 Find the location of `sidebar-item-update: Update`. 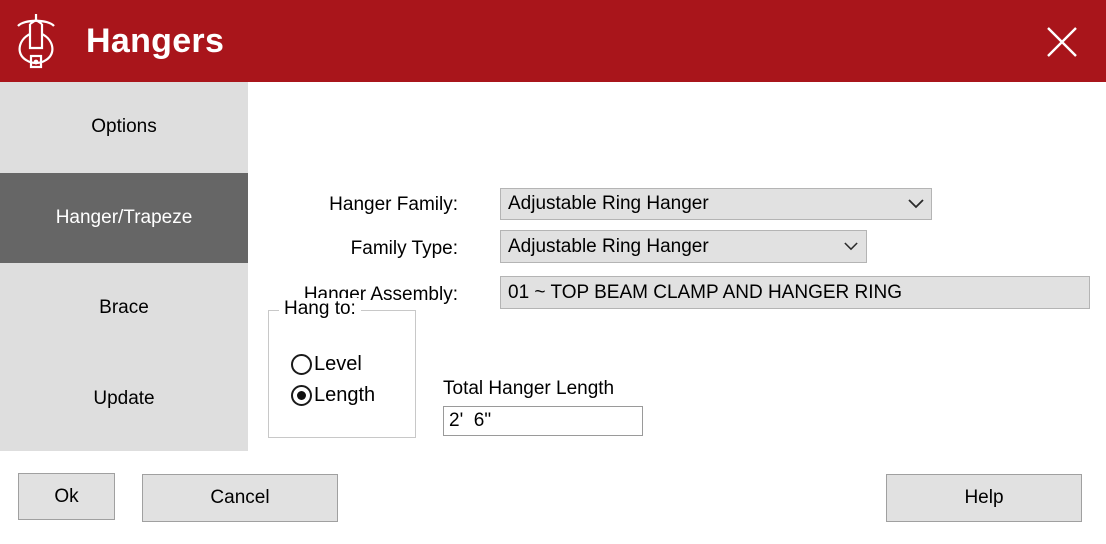

sidebar-item-update: Update is located at coordinates (124, 399).